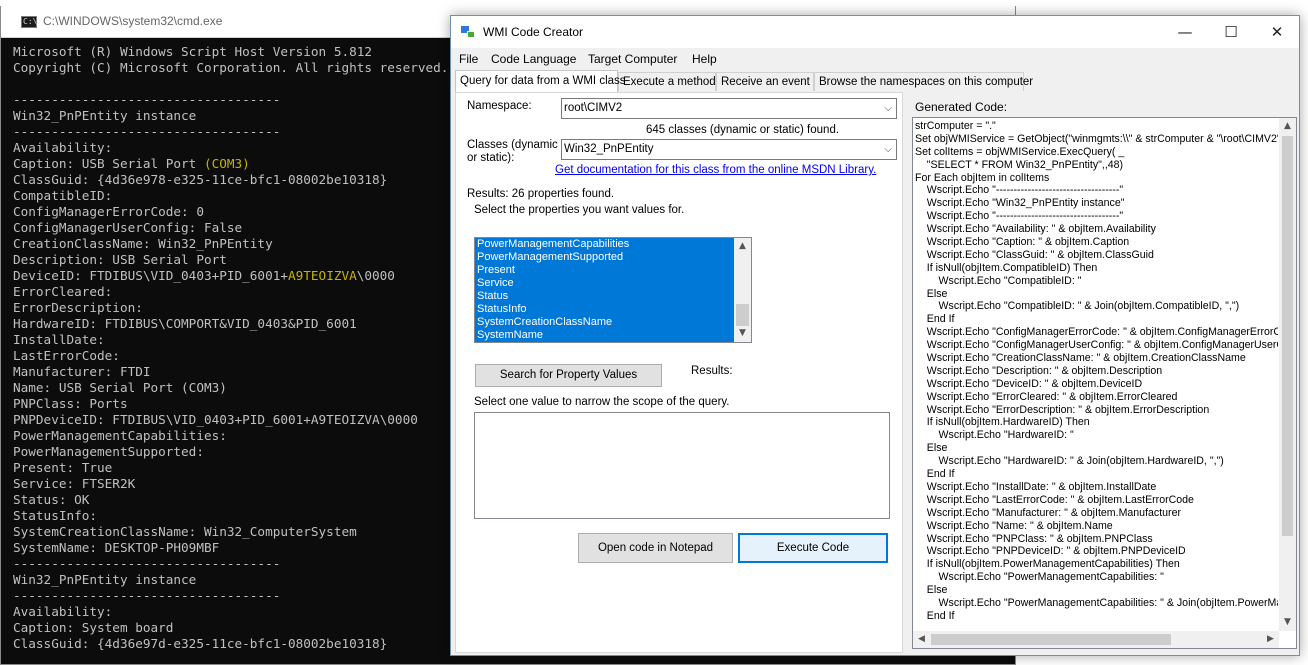 Image resolution: width=1308 pixels, height=665 pixels. Describe the element at coordinates (29, 22) in the screenshot. I see `cmd-icon: C:\` at that location.